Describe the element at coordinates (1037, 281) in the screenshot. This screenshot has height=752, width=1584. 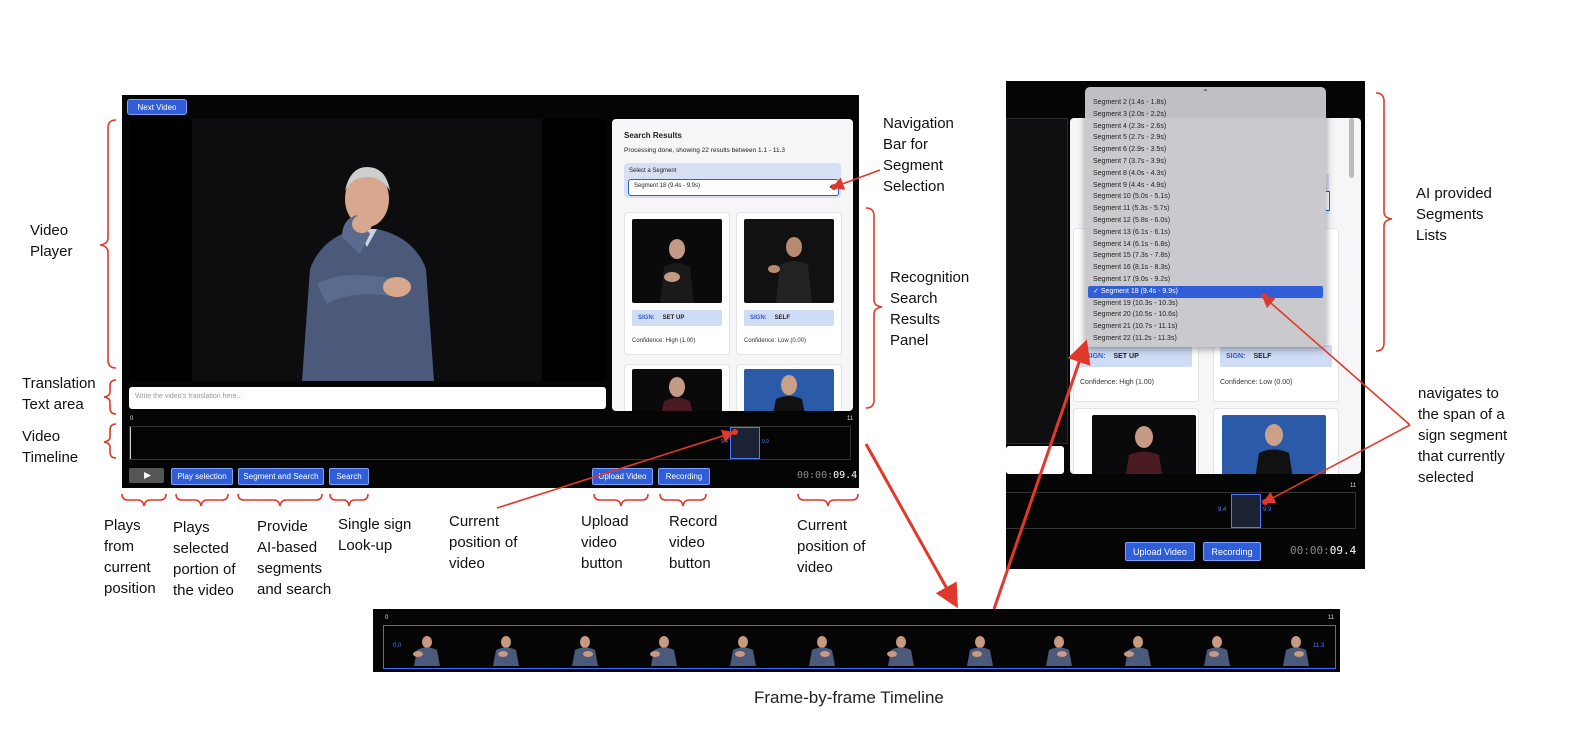
I see `dimmed-video-area` at that location.